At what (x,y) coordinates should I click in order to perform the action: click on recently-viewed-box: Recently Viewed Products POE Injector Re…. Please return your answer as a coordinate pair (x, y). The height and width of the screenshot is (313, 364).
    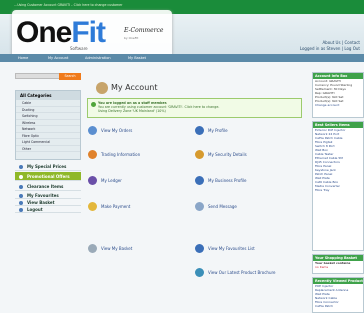
    Looking at the image, I should click on (338, 295).